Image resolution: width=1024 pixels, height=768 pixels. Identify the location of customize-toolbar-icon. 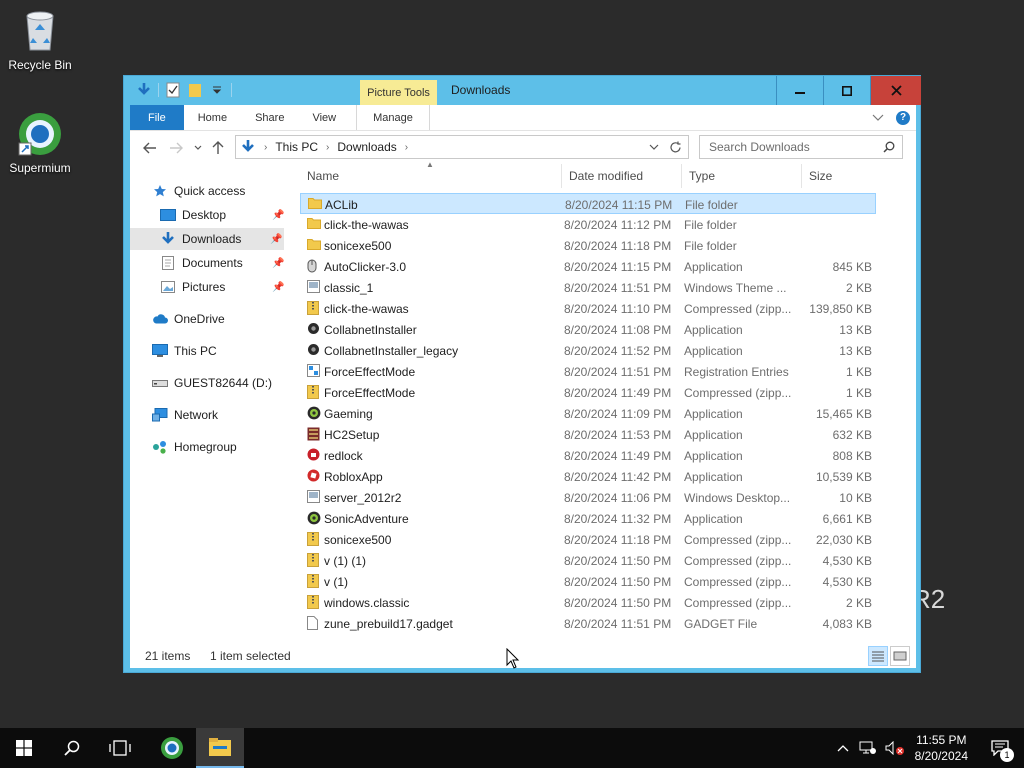
(217, 90).